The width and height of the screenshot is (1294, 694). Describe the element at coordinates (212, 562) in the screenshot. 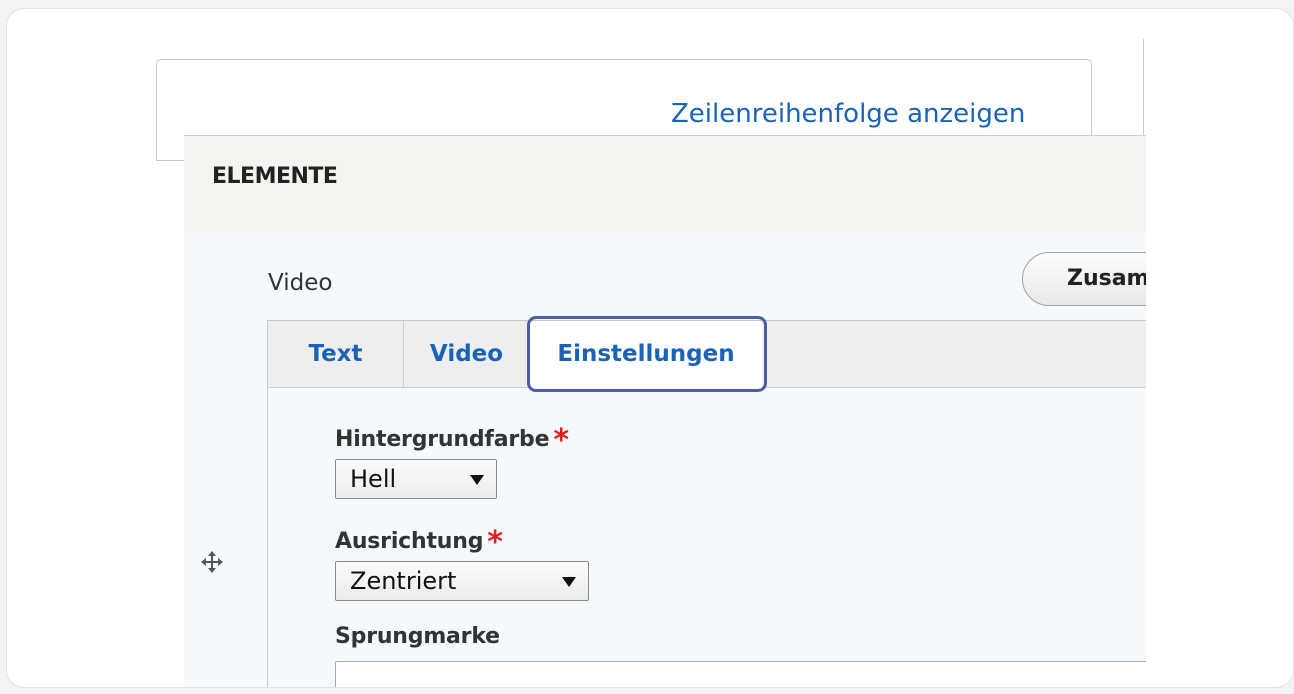

I see `move-arrows-icon` at that location.